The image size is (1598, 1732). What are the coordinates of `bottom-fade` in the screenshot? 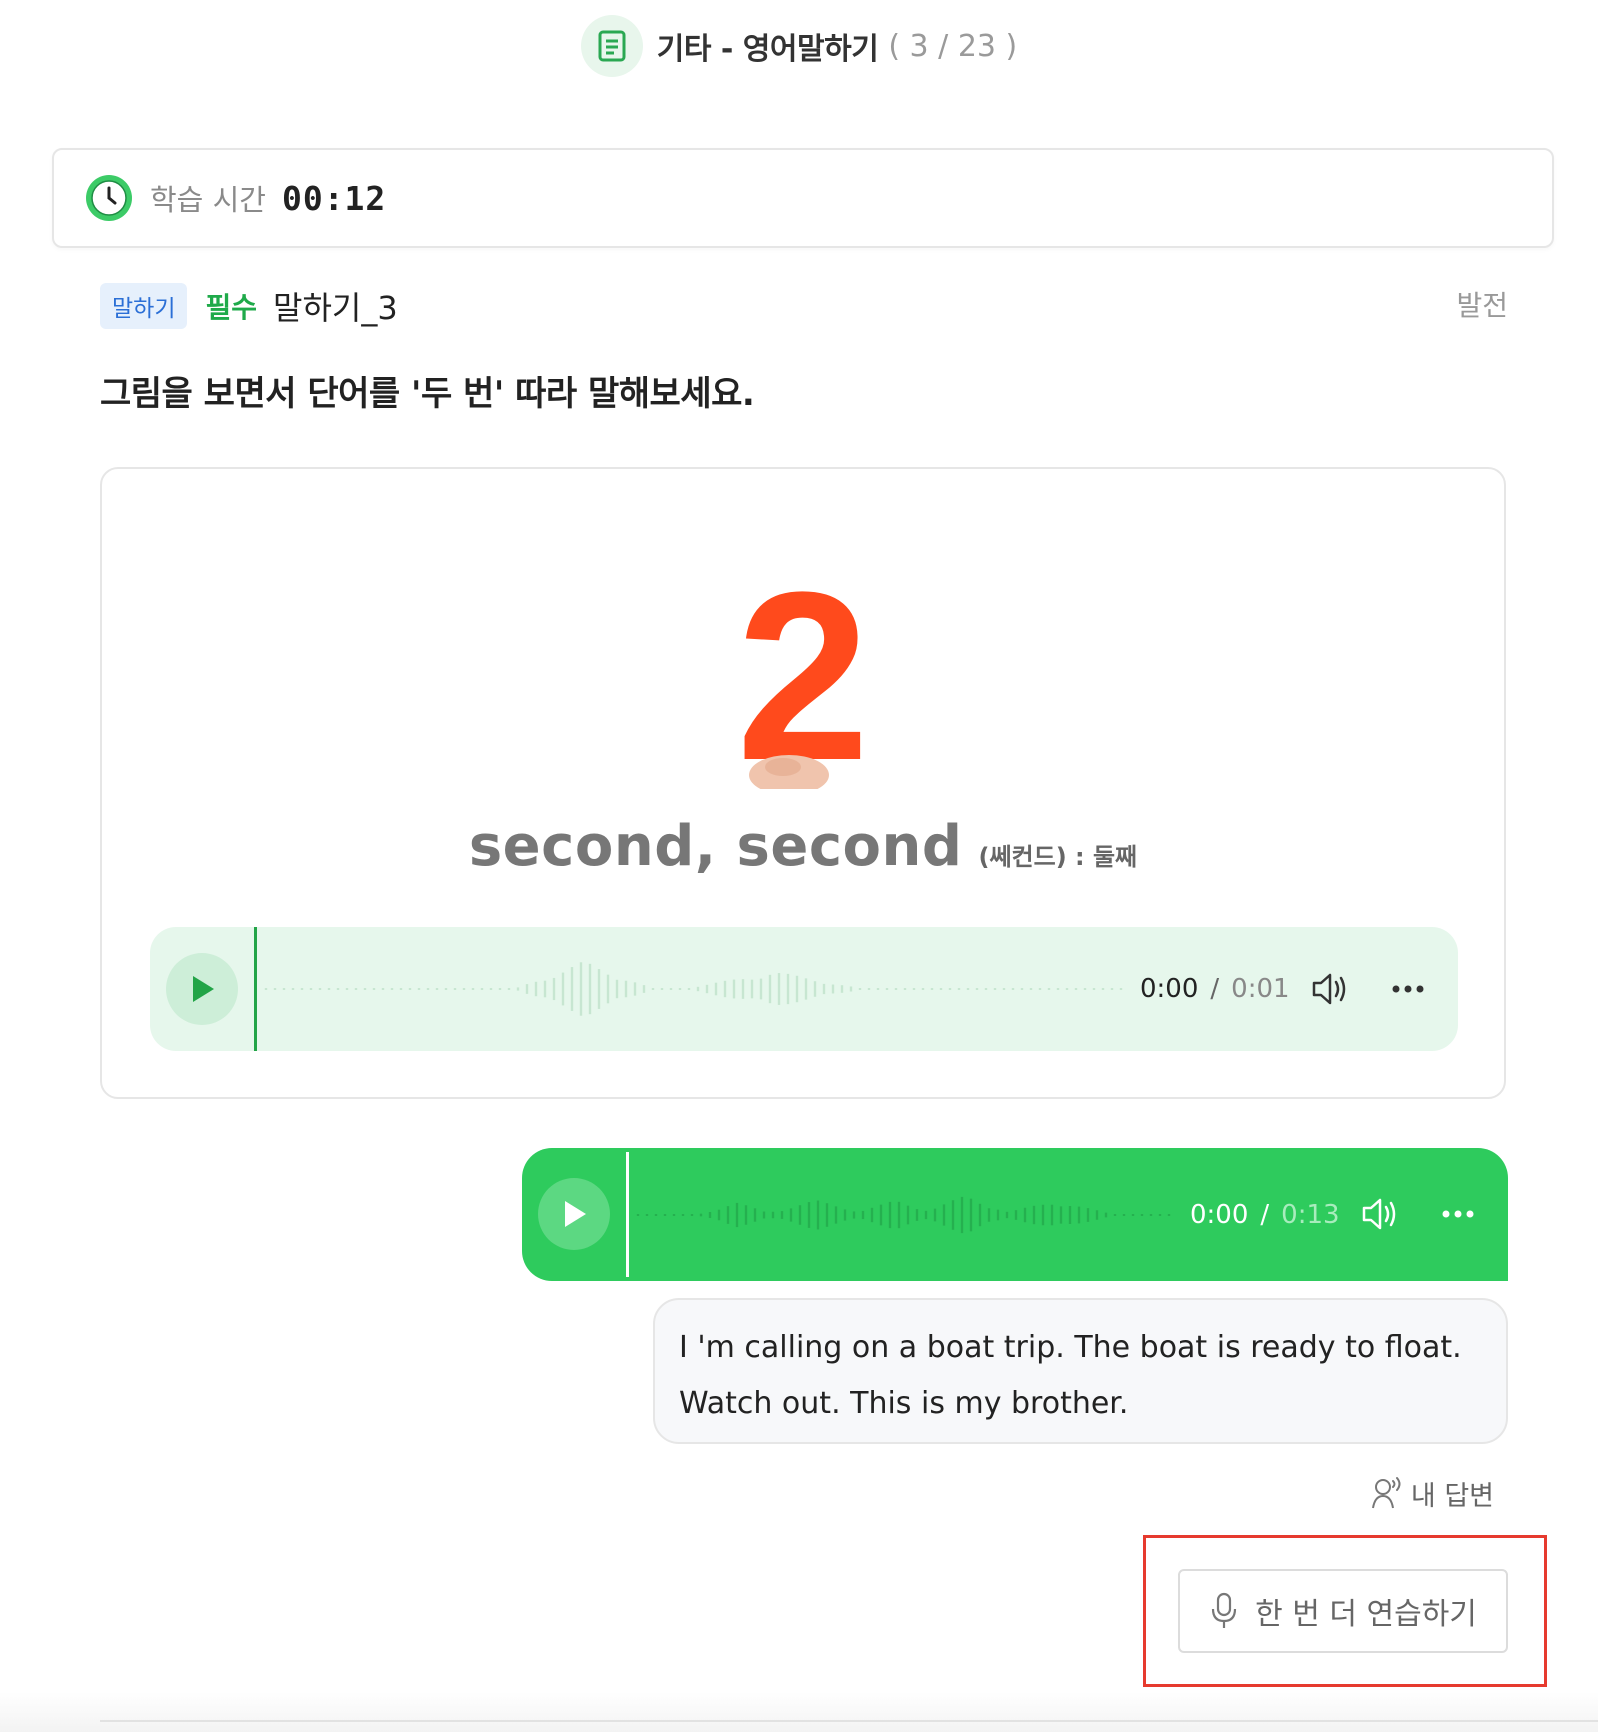 It's located at (799, 1712).